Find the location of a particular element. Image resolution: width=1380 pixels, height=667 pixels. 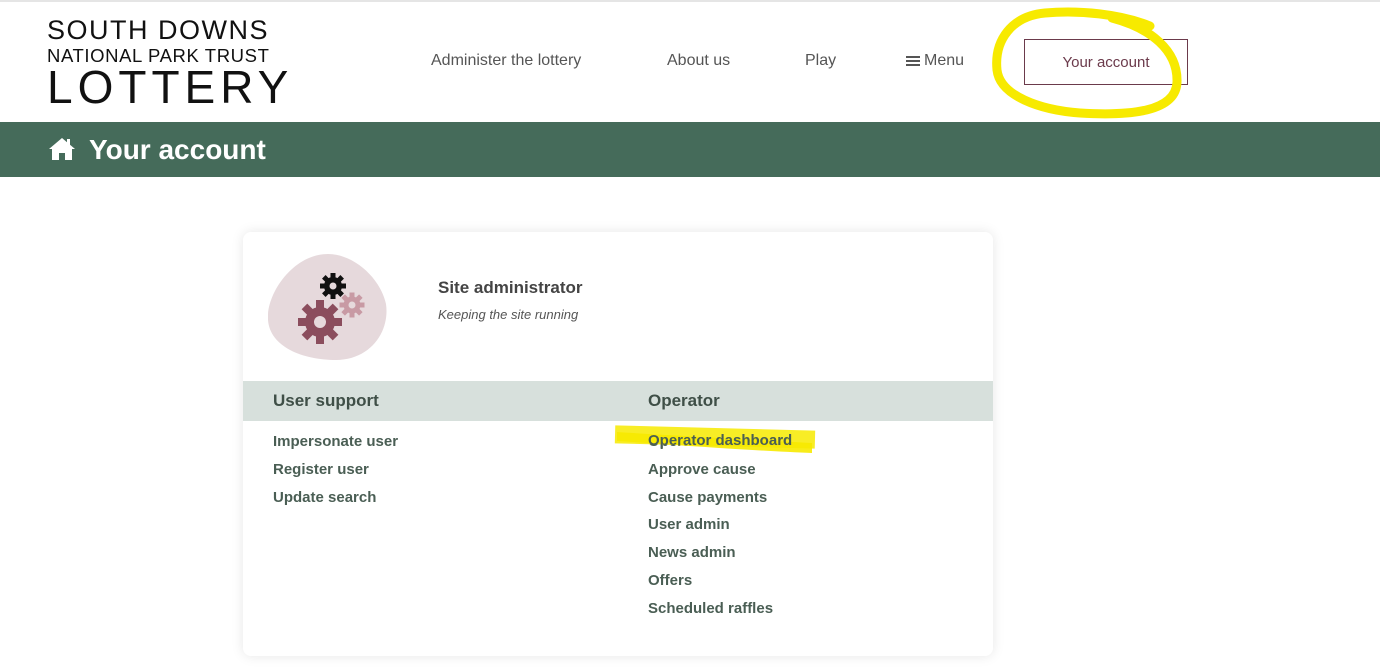

section-header-bar: User support Operator is located at coordinates (618, 401).